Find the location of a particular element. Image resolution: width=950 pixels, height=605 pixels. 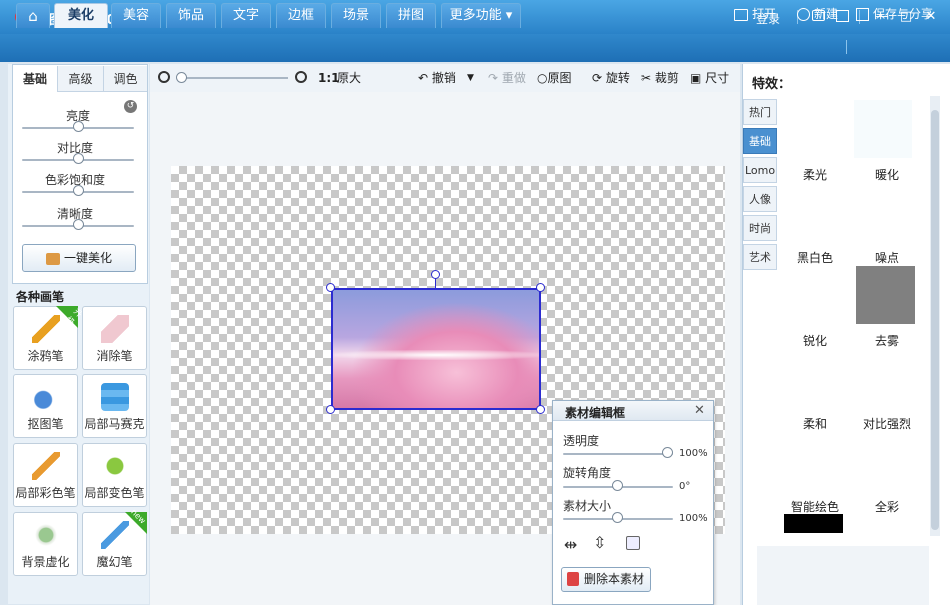

effects-tab-basic: 基础 is located at coordinates (760, 141).